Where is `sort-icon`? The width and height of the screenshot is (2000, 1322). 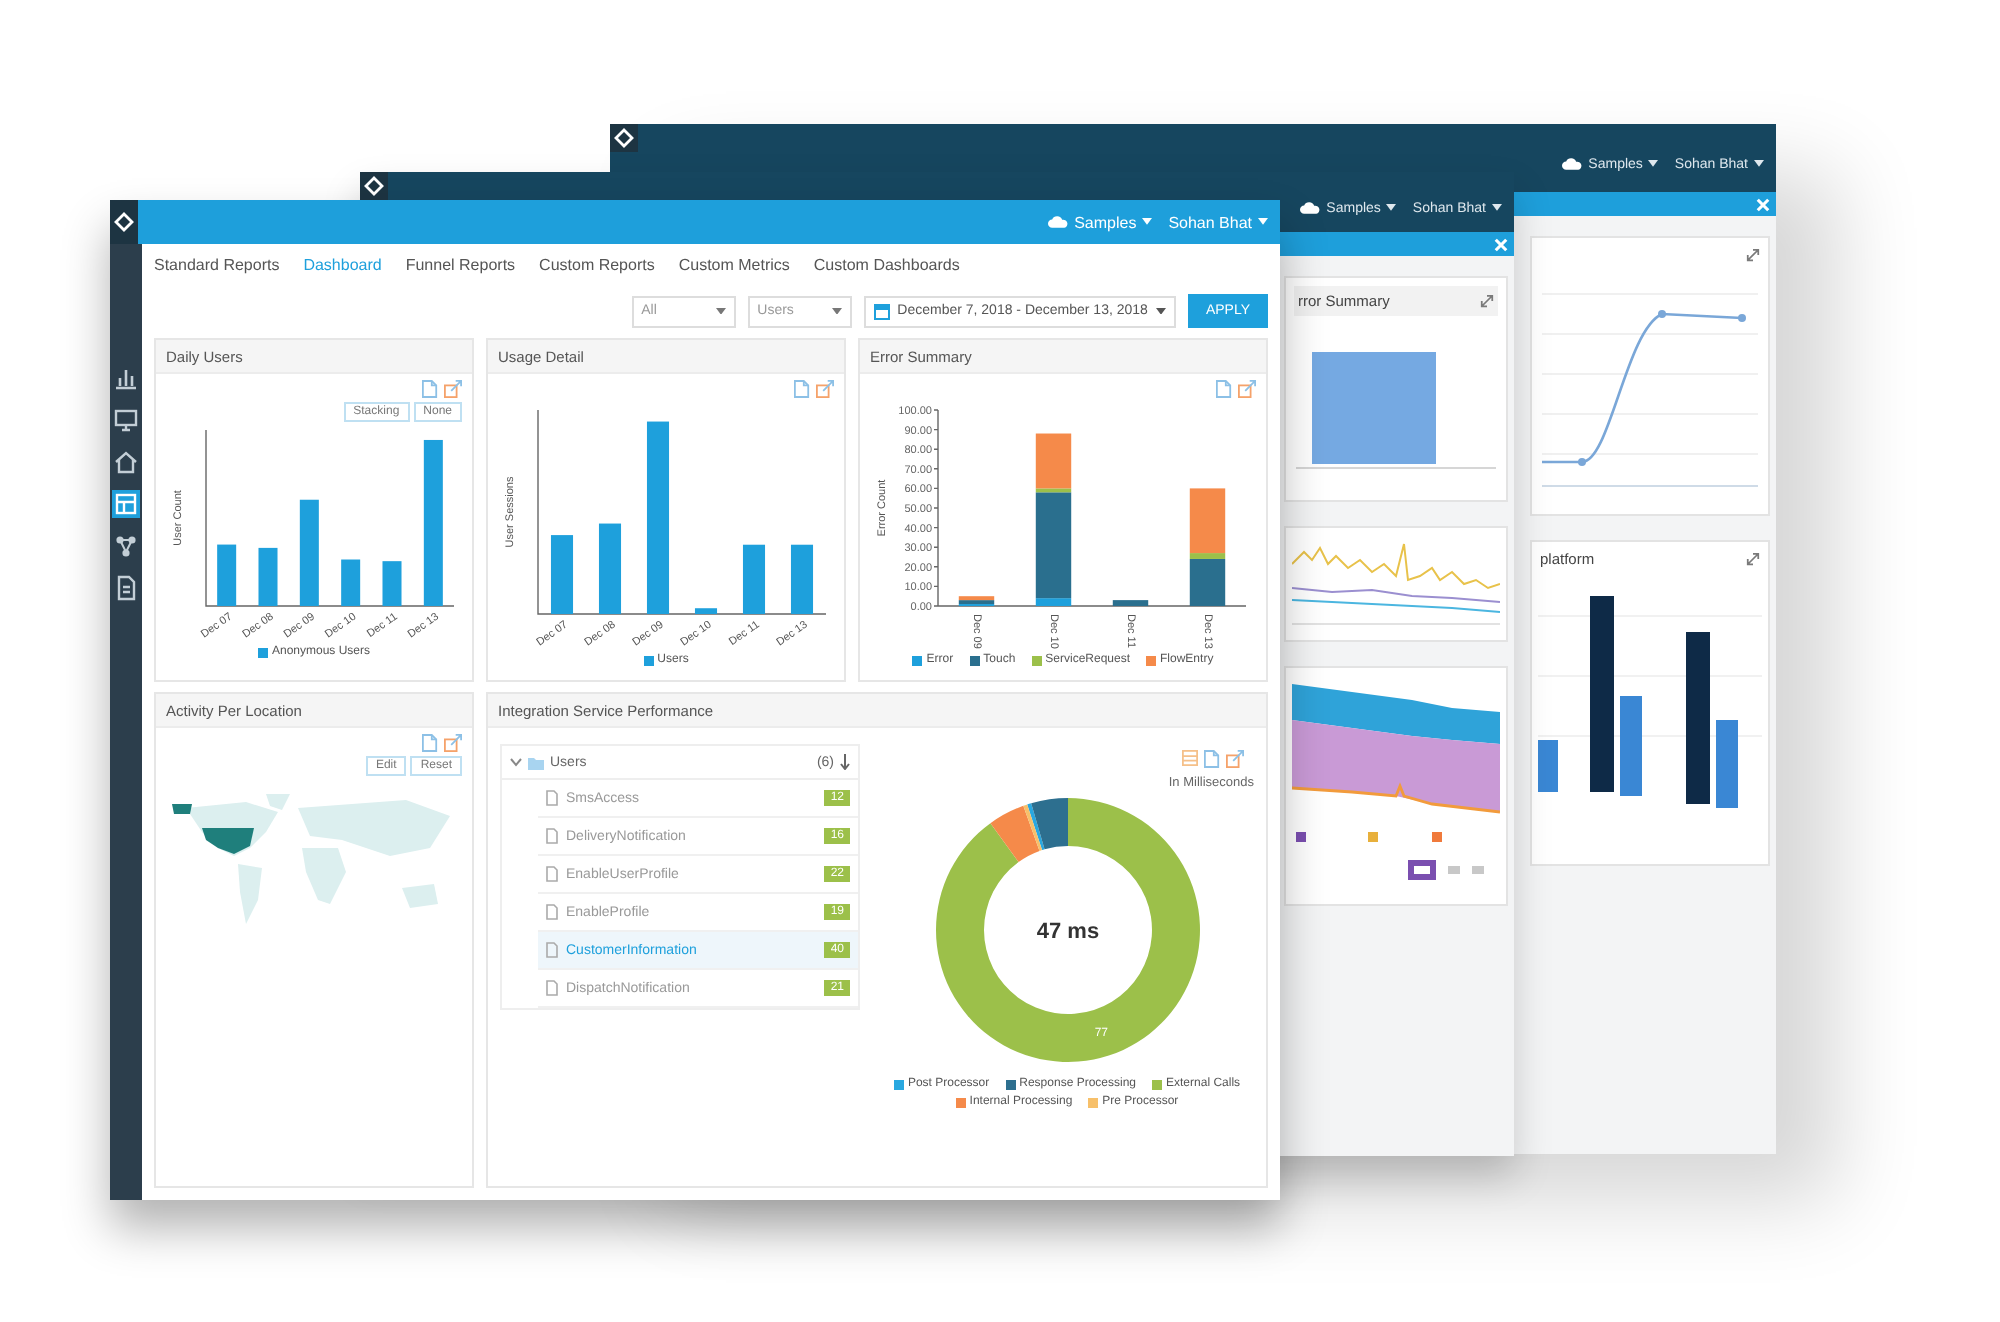
sort-icon is located at coordinates (845, 762).